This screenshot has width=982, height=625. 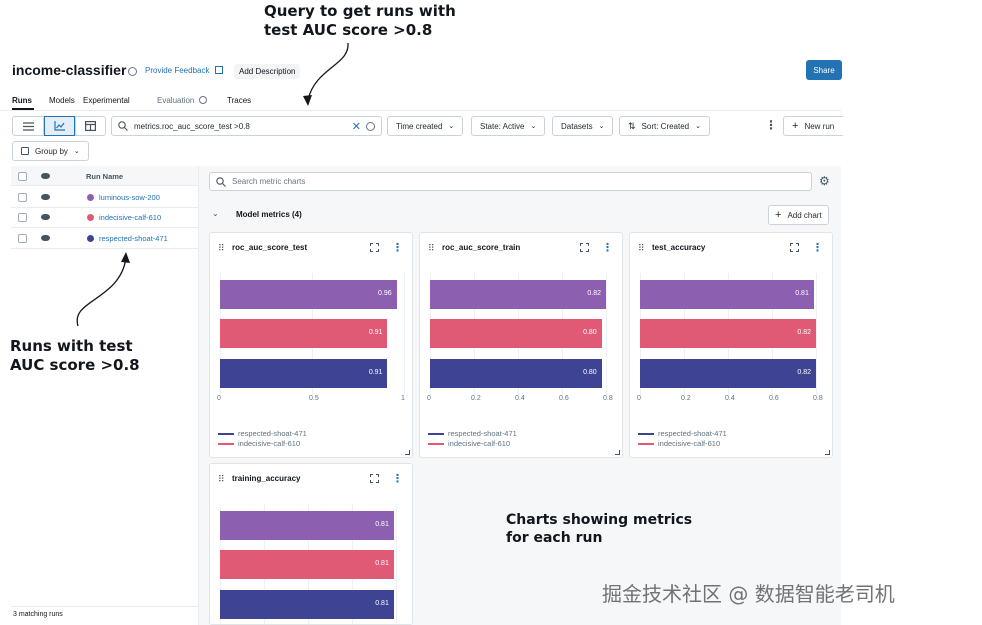 I want to click on table-row: indecisive-calf-610, so click(x=104, y=217).